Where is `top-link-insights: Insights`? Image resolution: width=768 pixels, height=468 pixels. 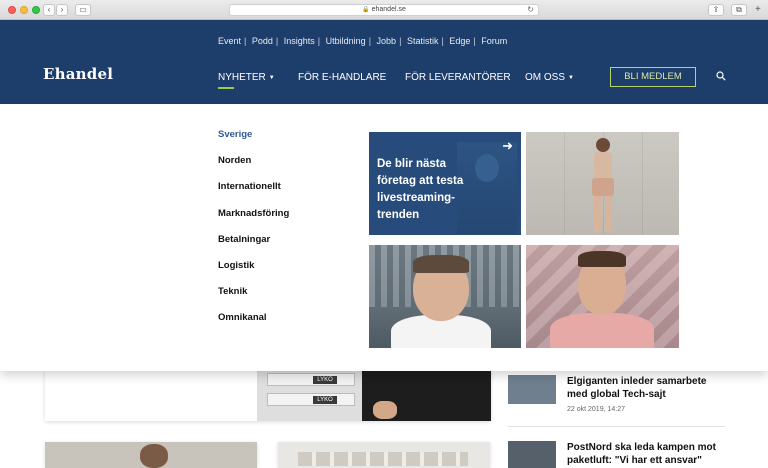 top-link-insights: Insights is located at coordinates (299, 41).